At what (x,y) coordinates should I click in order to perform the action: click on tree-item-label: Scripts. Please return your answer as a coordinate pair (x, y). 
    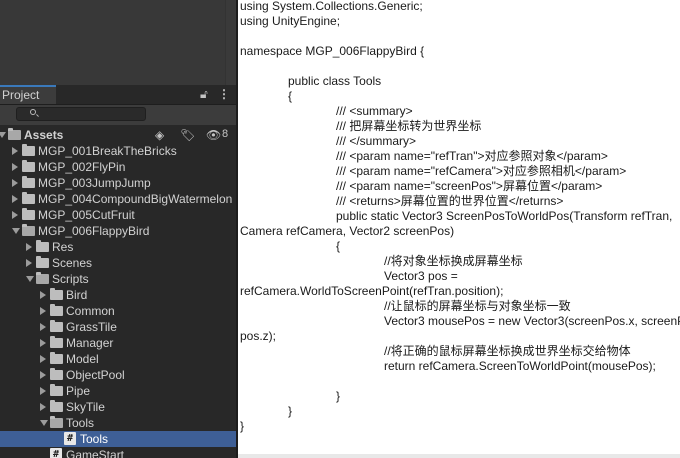
    Looking at the image, I should click on (70, 279).